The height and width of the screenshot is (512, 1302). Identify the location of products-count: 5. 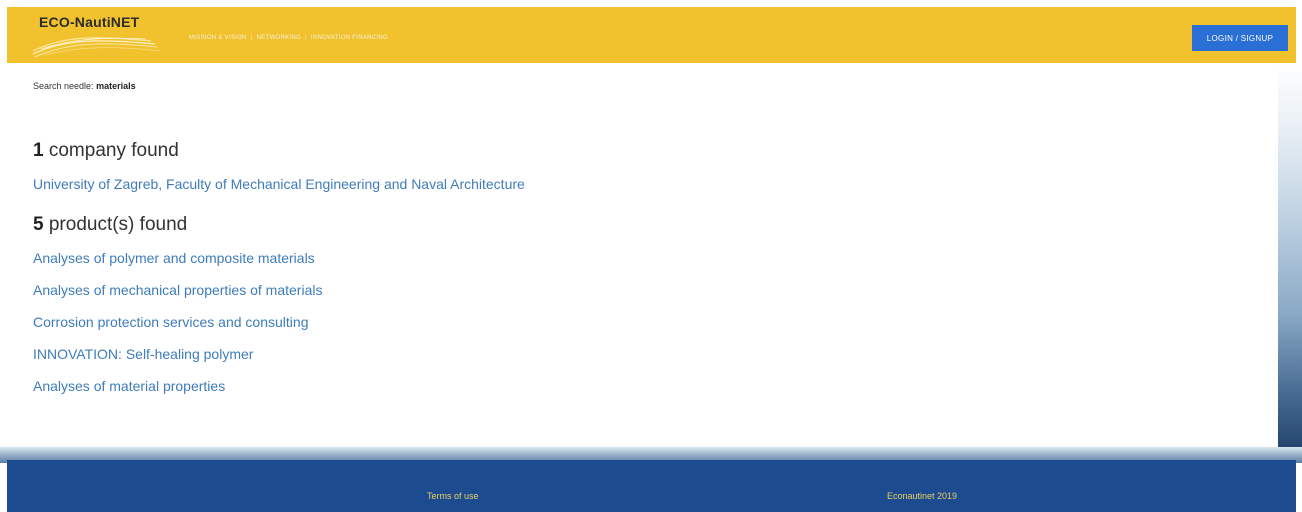
(38, 224).